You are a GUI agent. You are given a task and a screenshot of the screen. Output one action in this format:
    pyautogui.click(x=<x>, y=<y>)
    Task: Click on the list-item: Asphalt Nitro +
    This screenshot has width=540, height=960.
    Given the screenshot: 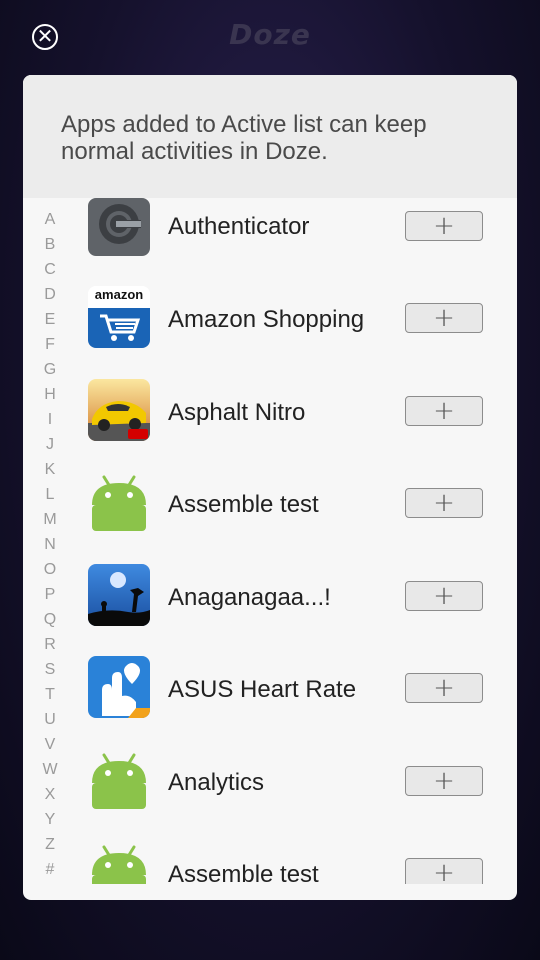 What is the action you would take?
    pyautogui.click(x=270, y=425)
    